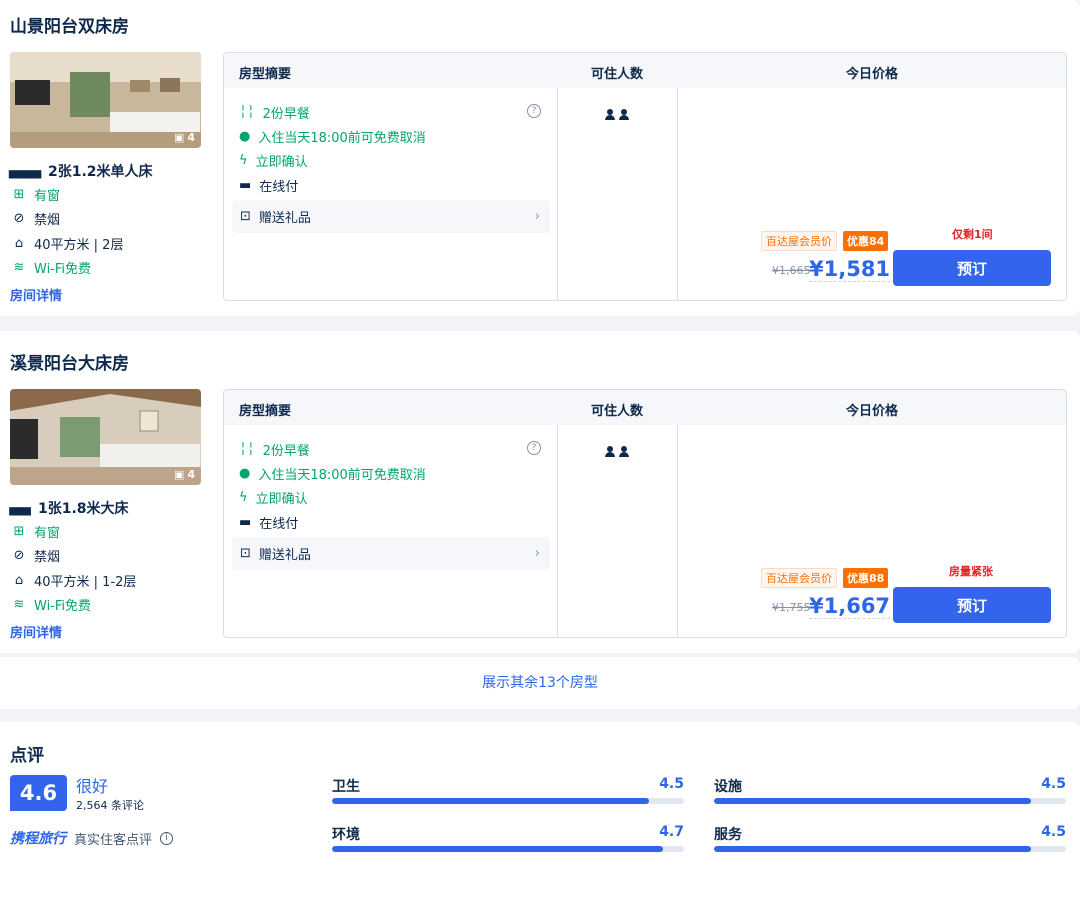  What do you see at coordinates (73, 580) in the screenshot?
I see `area-info: ⌂ 40平方米 | 1-2层` at bounding box center [73, 580].